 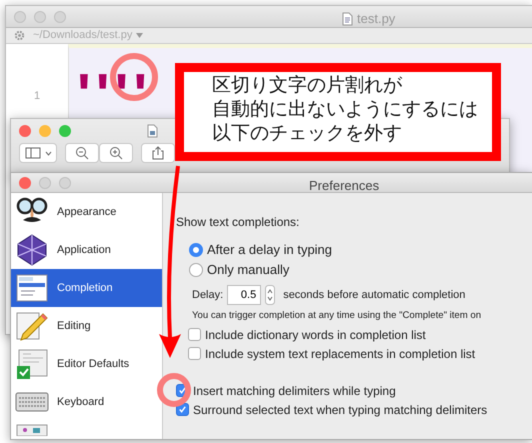 I want to click on checkbox-option: Include system text replacements in completion list, so click(x=332, y=354).